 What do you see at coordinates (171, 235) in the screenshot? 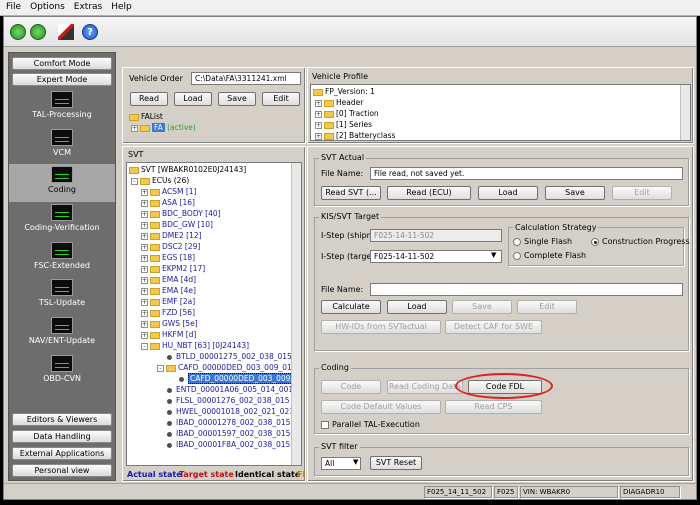
I see `ecu-node: + DME2 [12]` at bounding box center [171, 235].